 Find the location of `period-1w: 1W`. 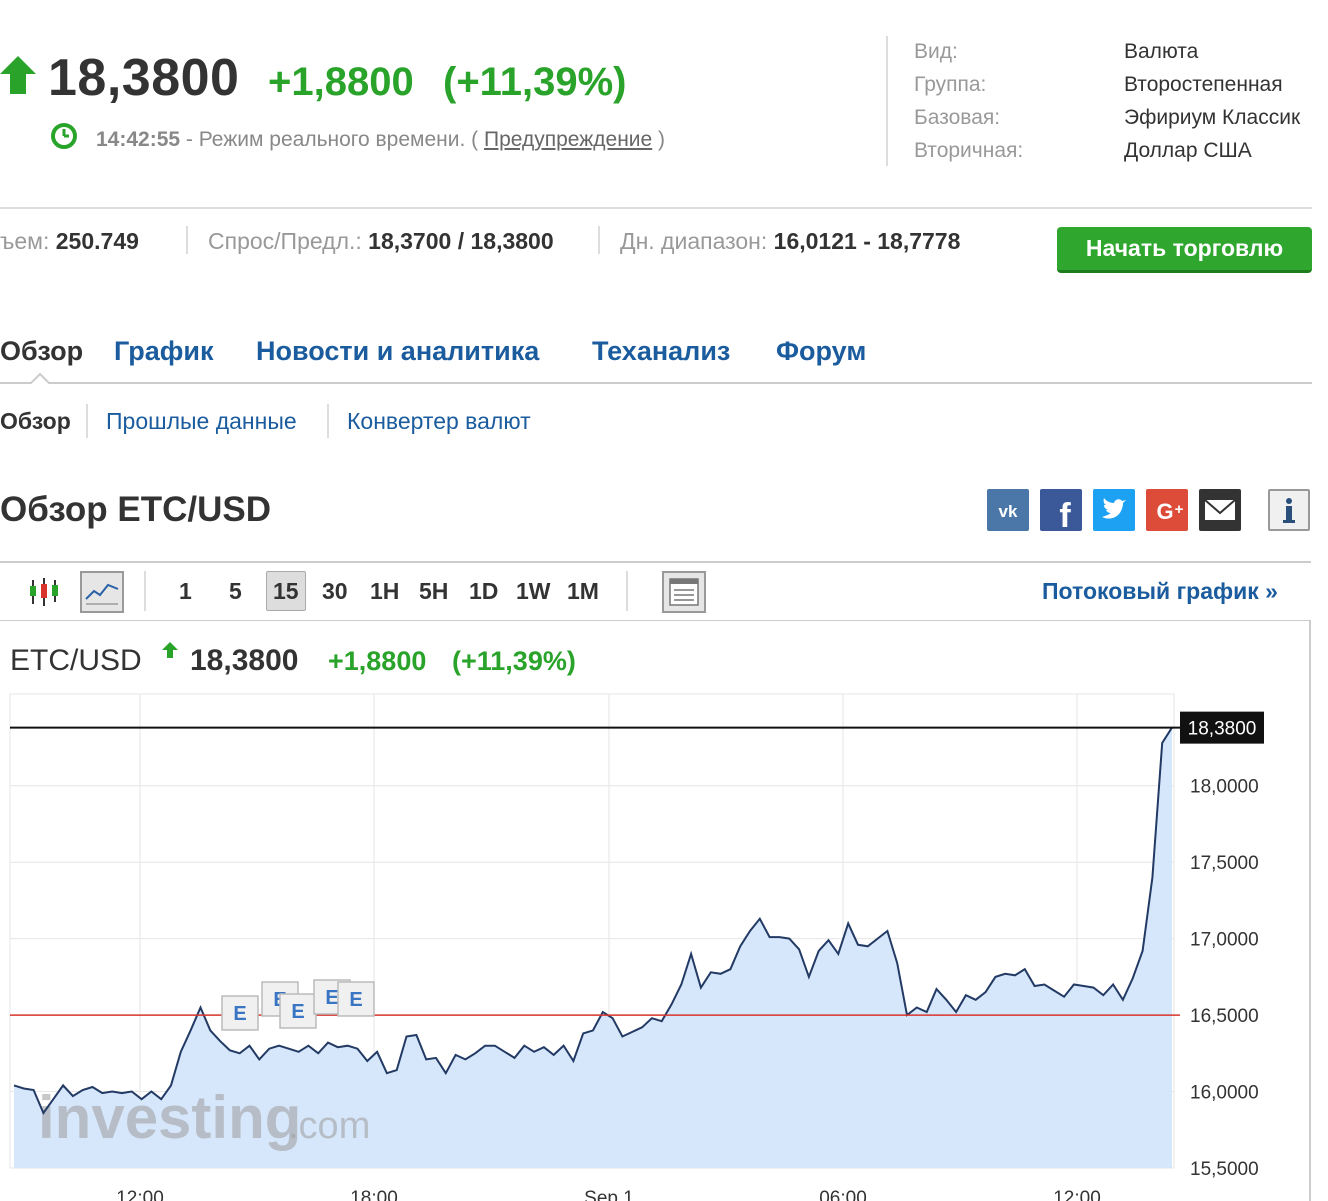

period-1w: 1W is located at coordinates (533, 591).